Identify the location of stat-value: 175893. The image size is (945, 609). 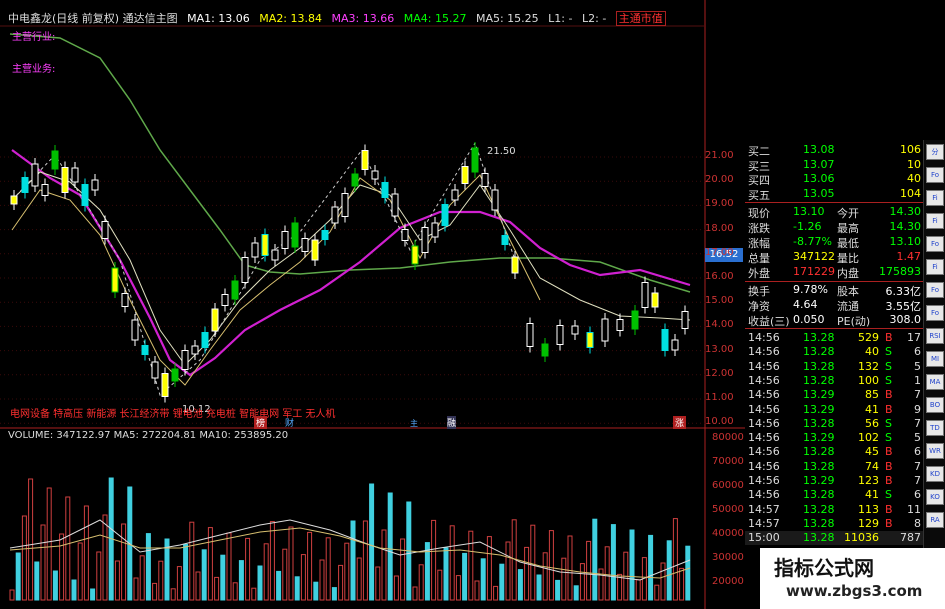
(900, 271).